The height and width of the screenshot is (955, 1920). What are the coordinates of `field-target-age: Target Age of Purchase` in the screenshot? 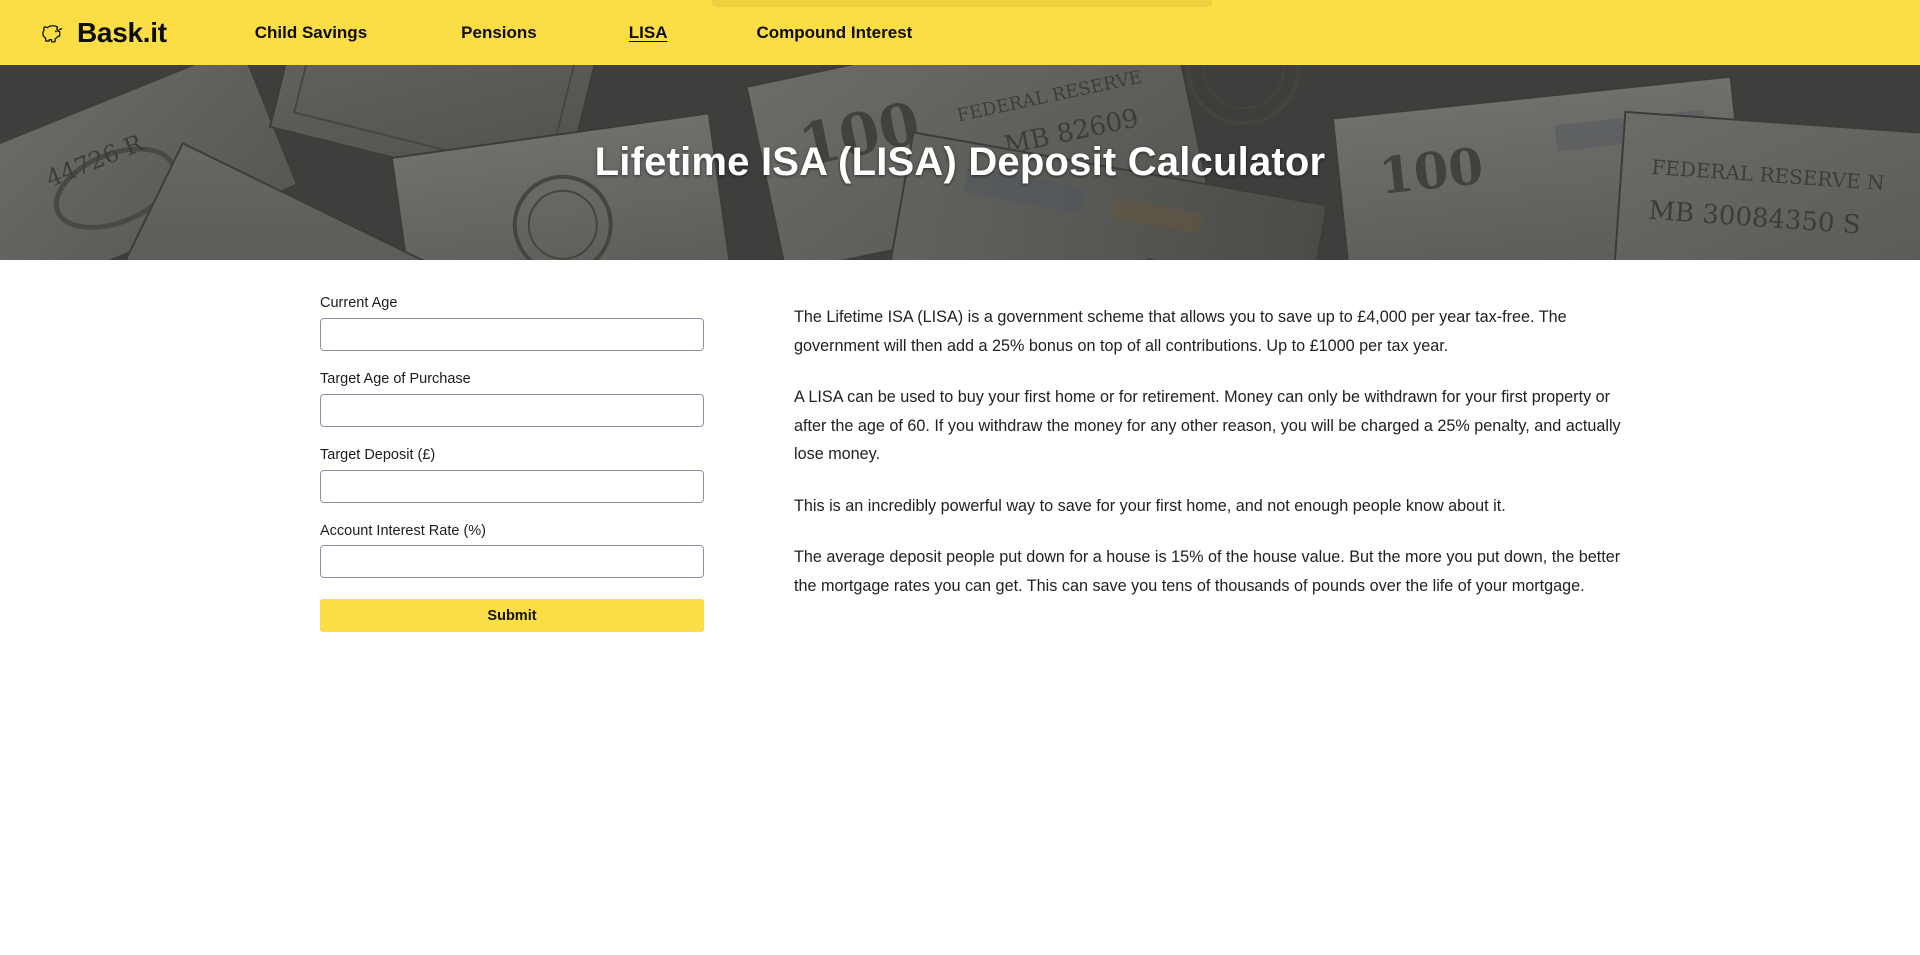 It's located at (512, 398).